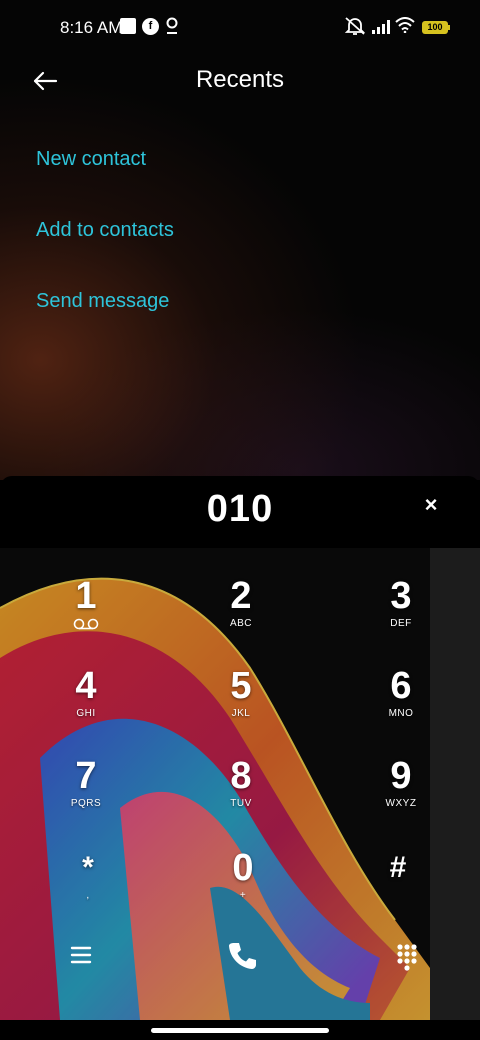 The width and height of the screenshot is (480, 1040). I want to click on key-digit: 2, so click(241, 596).